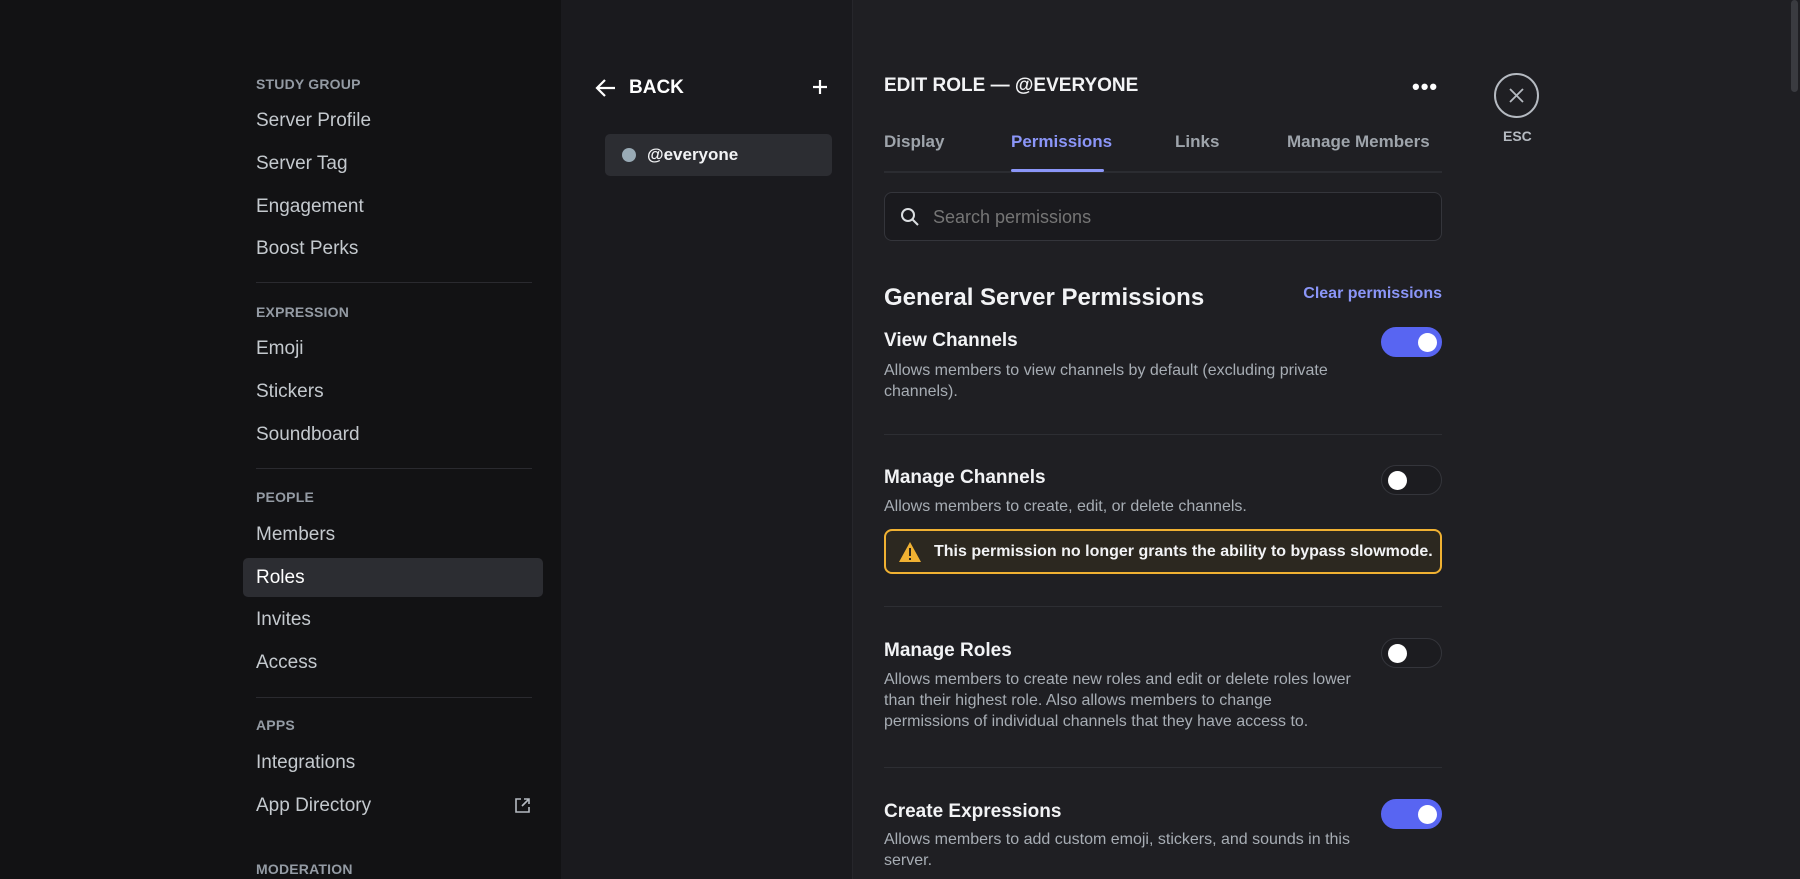  I want to click on view-channels-toggle, so click(1411, 342).